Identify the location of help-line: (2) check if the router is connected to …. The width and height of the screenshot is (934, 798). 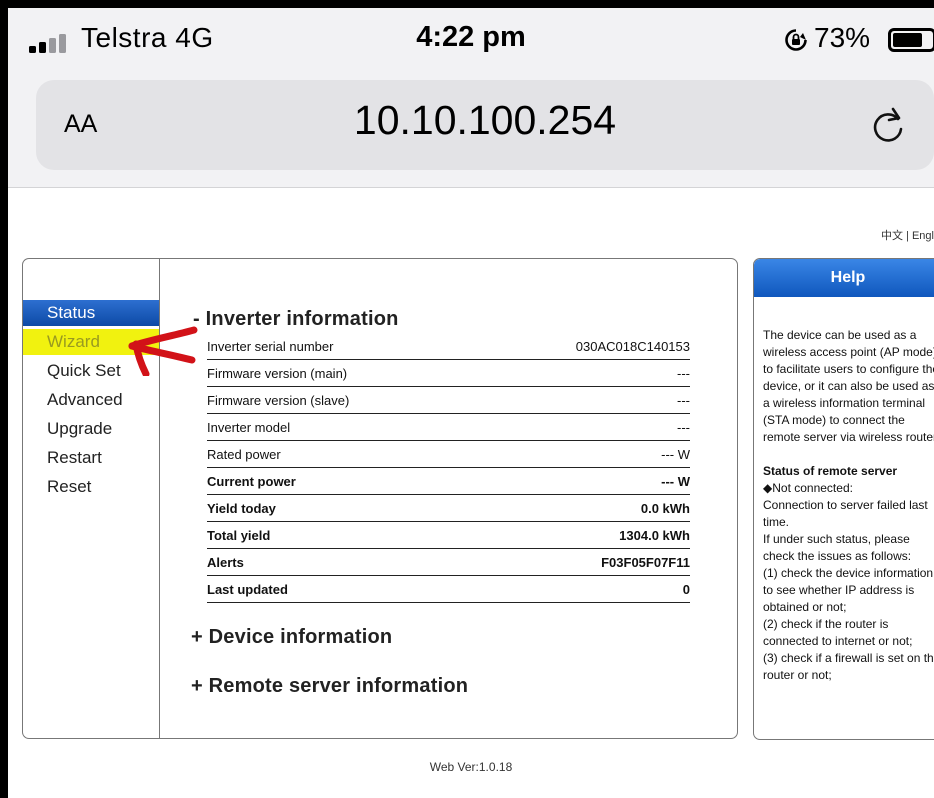
(838, 632).